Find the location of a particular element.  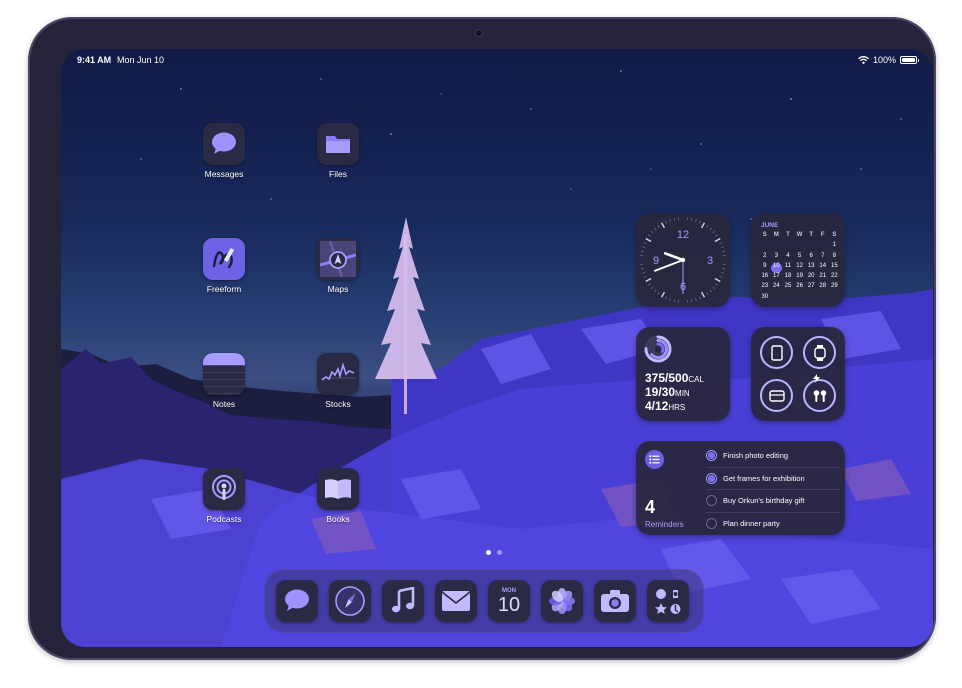

reminders-count: 4 is located at coordinates (650, 507).